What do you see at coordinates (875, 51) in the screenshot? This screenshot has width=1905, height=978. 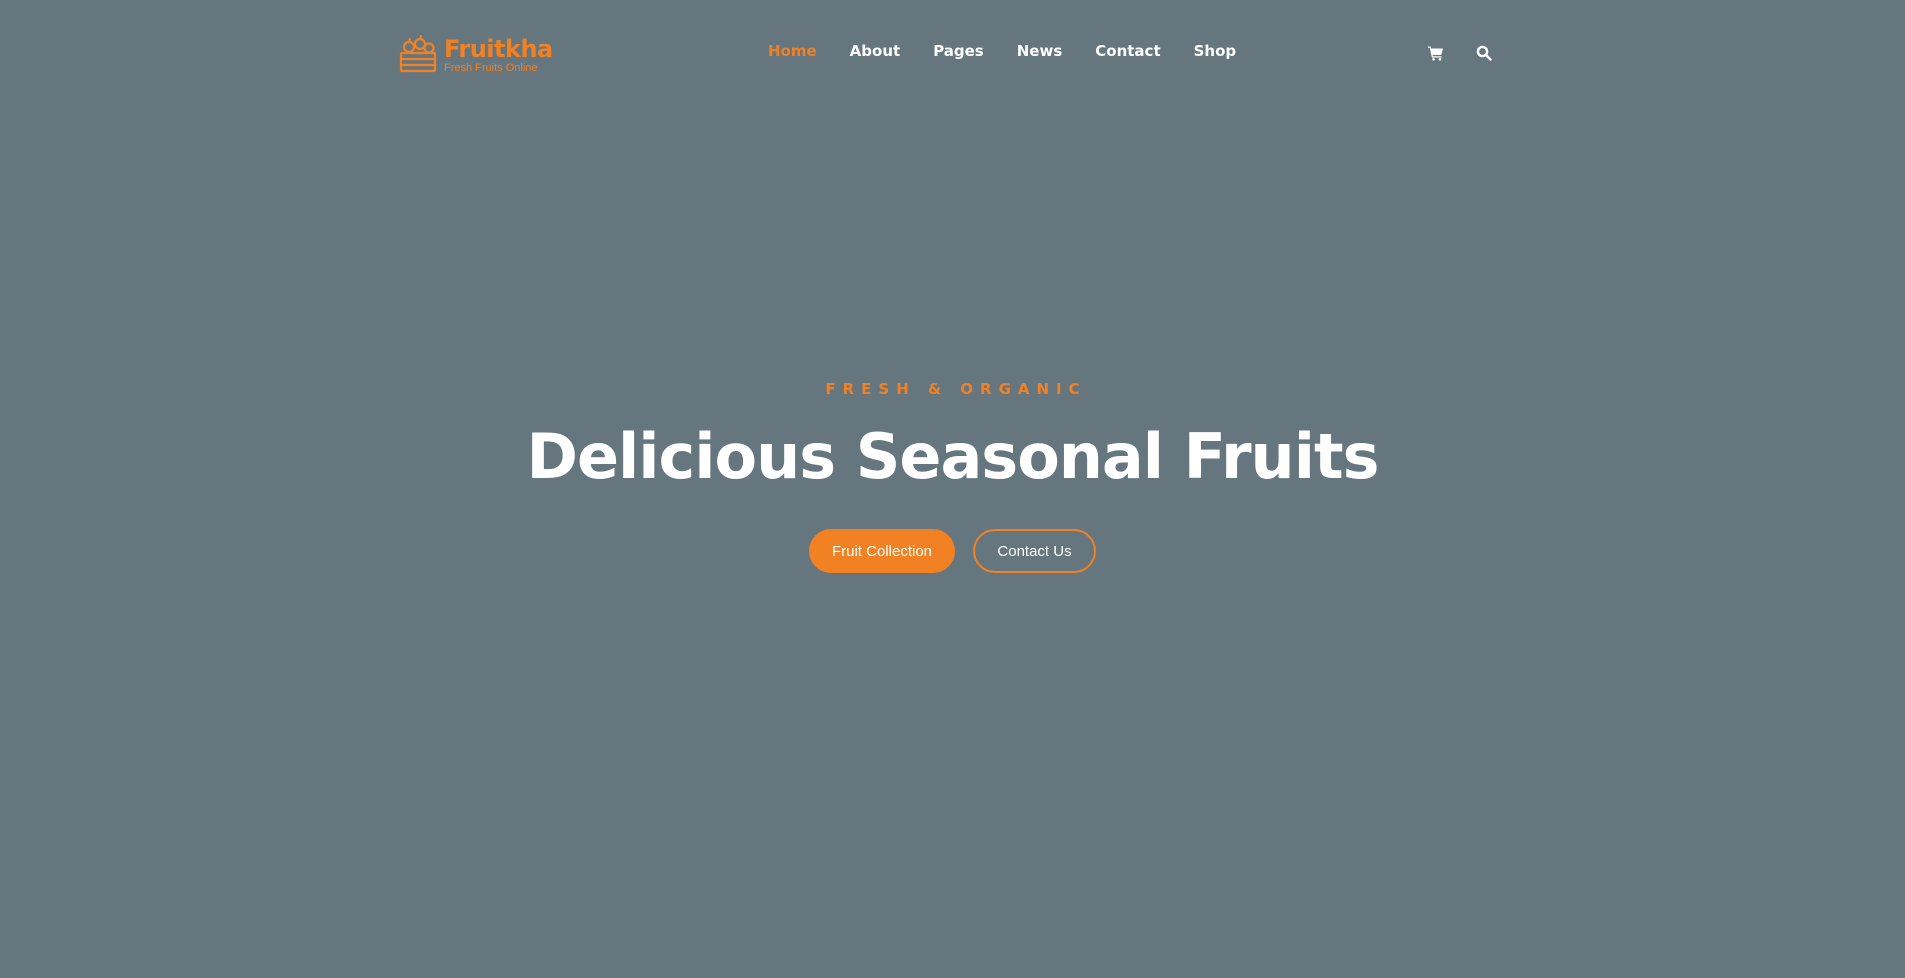 I see `nav-item-about: About` at bounding box center [875, 51].